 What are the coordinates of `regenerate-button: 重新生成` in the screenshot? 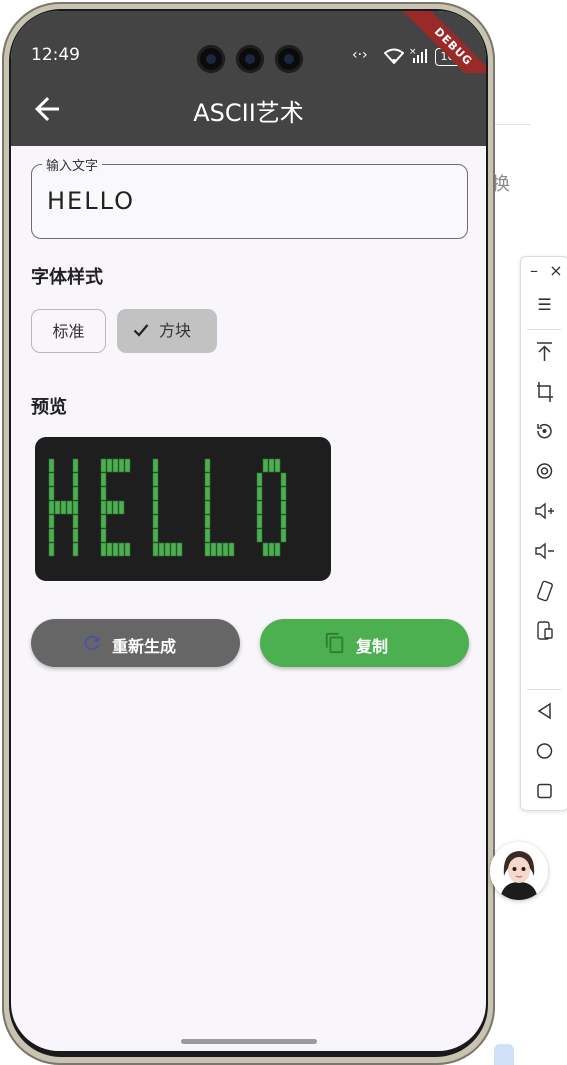 It's located at (135, 643).